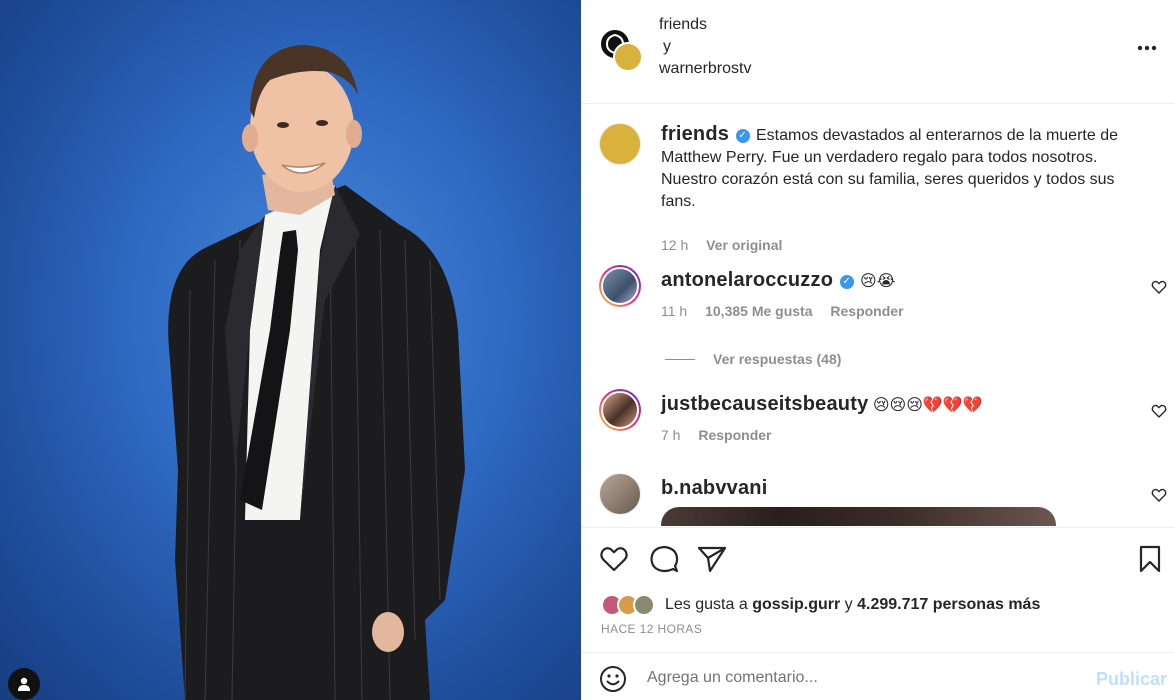 This screenshot has height=700, width=1175. What do you see at coordinates (901, 281) in the screenshot?
I see `comment-text-block: antonelaroccuzzo ✓ 😢😭` at bounding box center [901, 281].